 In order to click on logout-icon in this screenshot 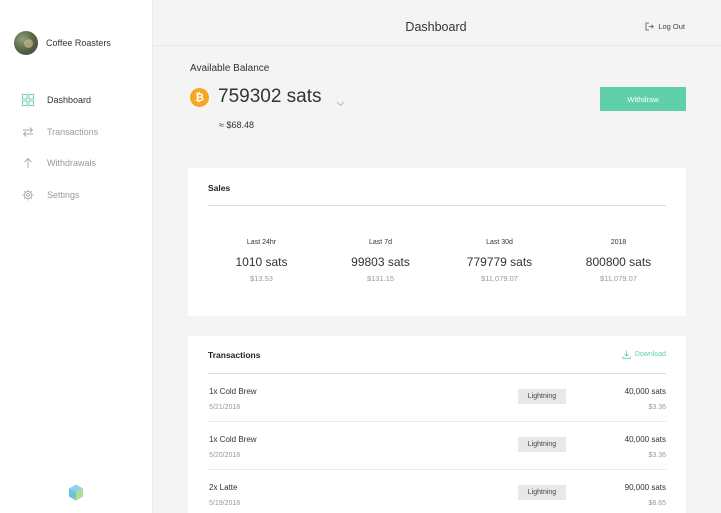, I will do `click(650, 26)`.